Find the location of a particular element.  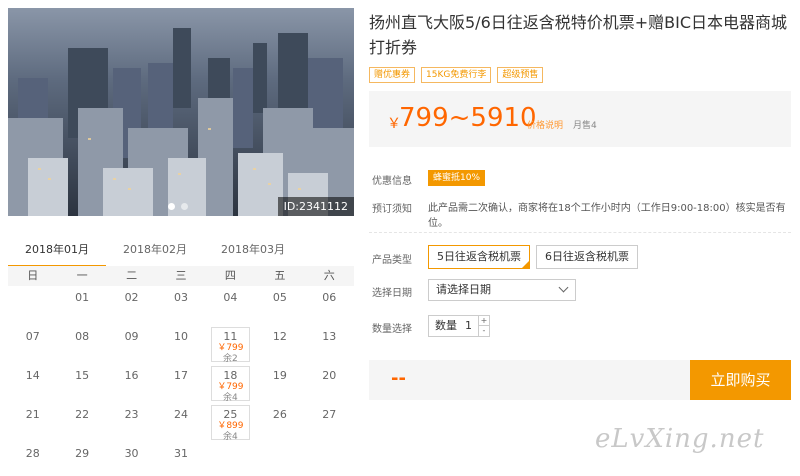

day-number: 13 is located at coordinates (329, 336).